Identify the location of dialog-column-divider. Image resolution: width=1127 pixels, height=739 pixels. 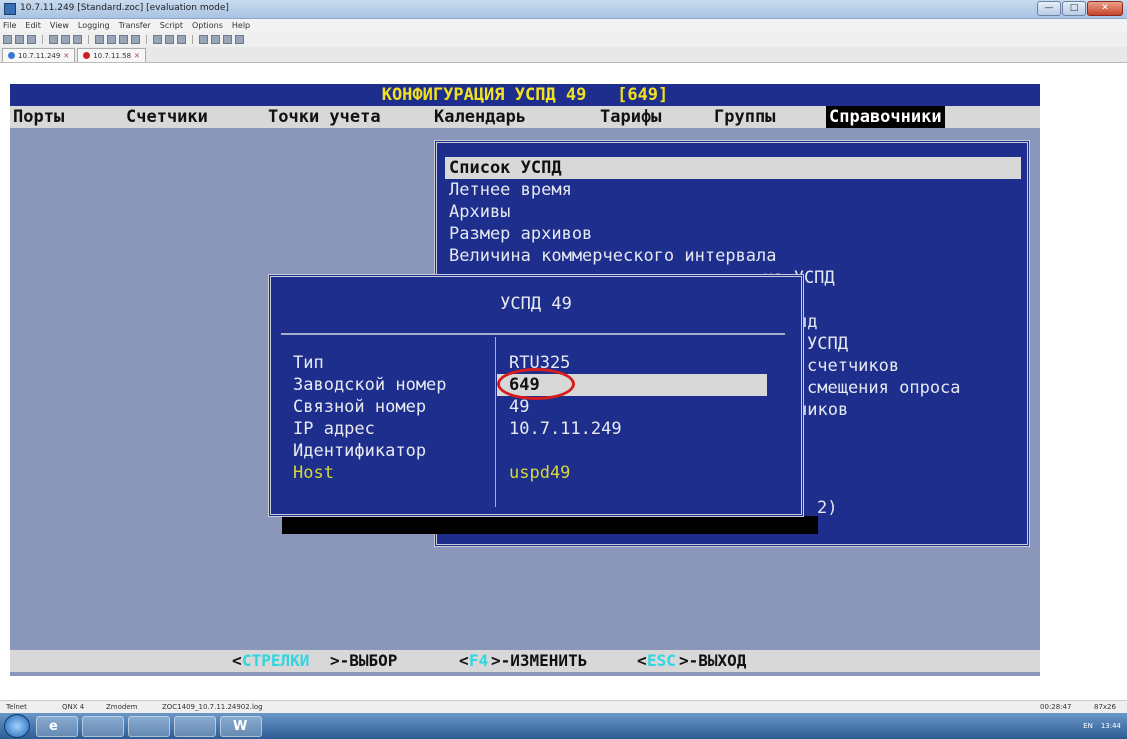
(495, 422).